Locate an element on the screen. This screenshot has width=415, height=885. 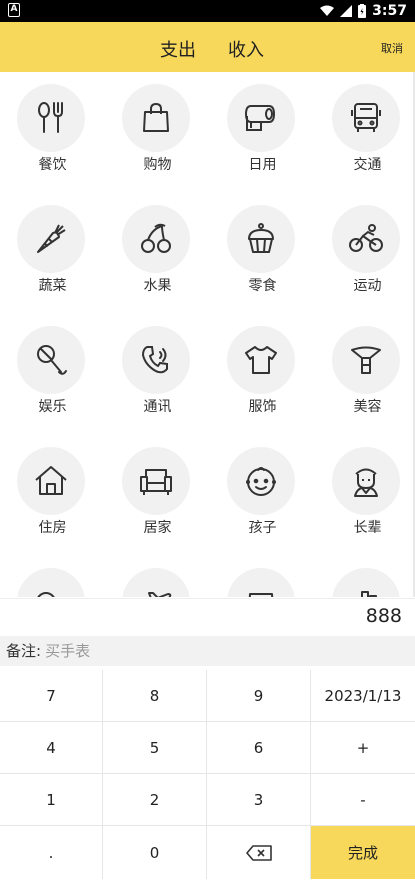
category-label: 蔬菜 is located at coordinates (52, 286).